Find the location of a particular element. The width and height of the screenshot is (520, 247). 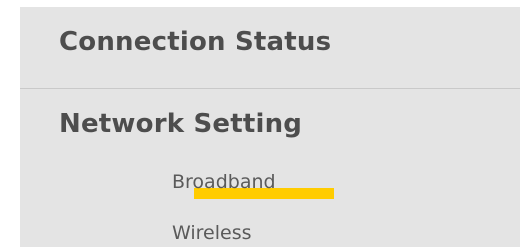

connection-status-heading: Connection Status is located at coordinates (195, 42).